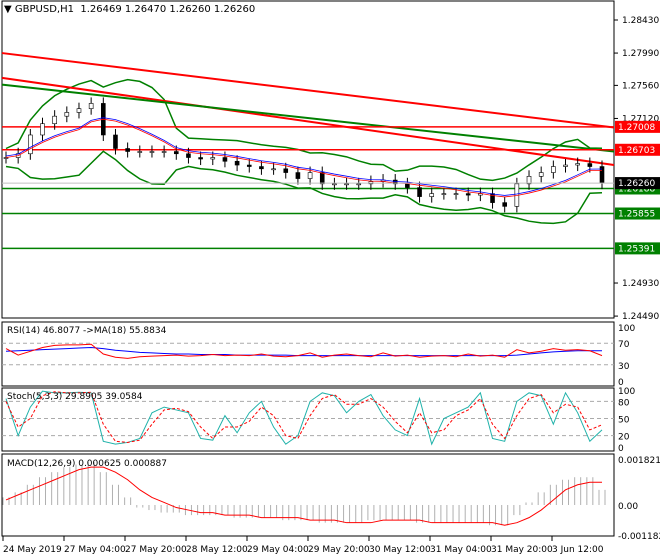 The height and width of the screenshot is (560, 660). What do you see at coordinates (32, 550) in the screenshot?
I see `time-tick-label: 24 May 2019` at bounding box center [32, 550].